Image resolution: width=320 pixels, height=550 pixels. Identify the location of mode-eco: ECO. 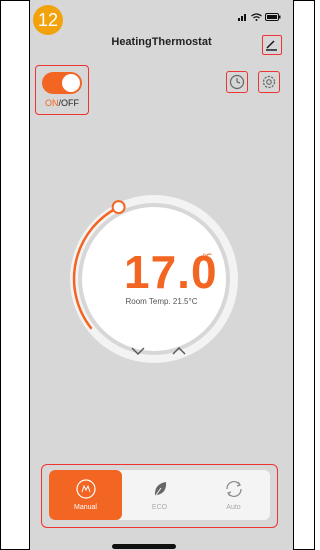
(159, 495).